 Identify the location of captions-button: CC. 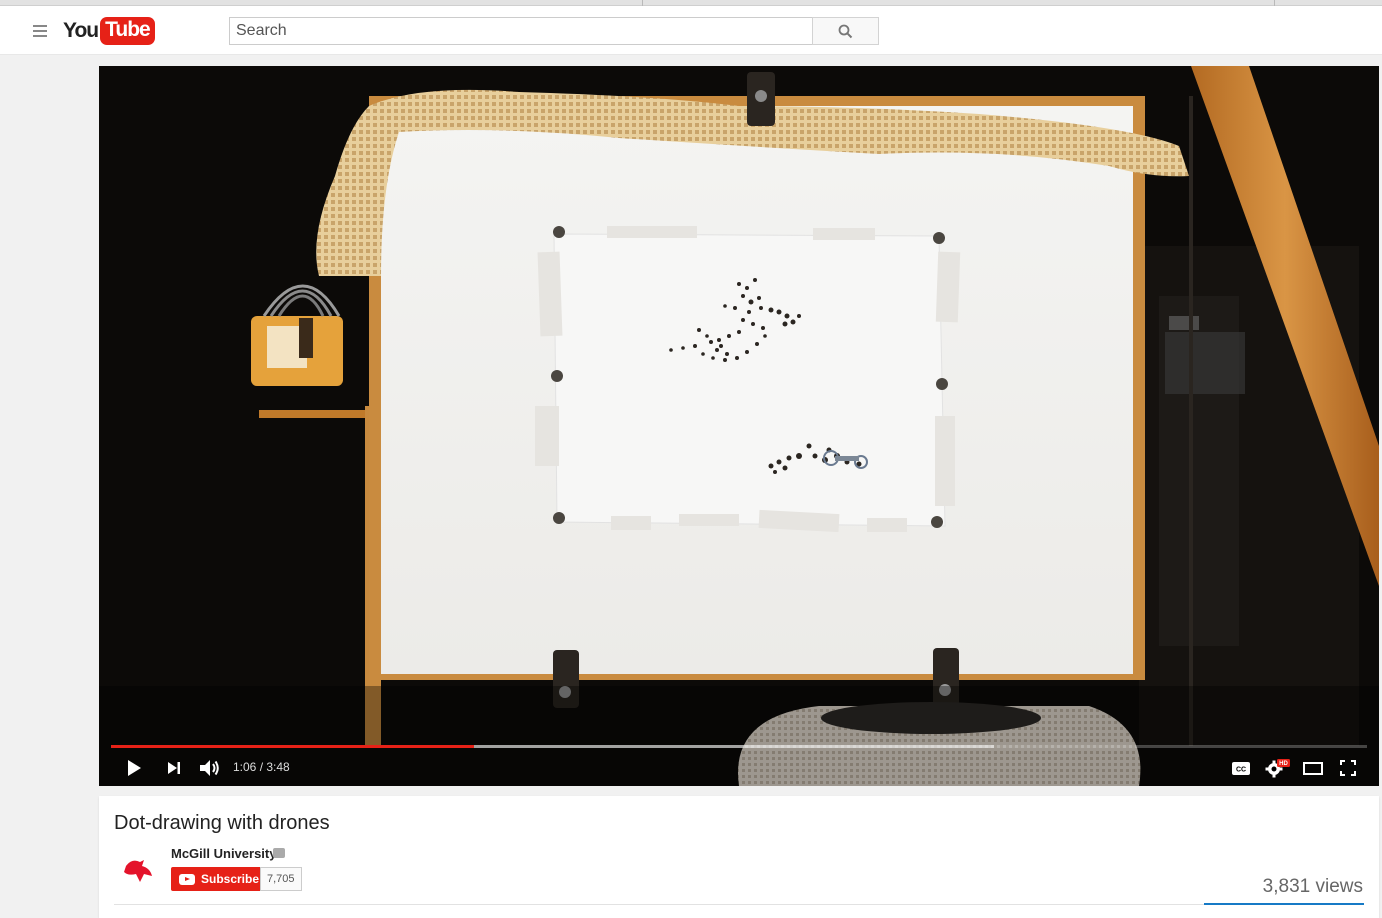
(1241, 768).